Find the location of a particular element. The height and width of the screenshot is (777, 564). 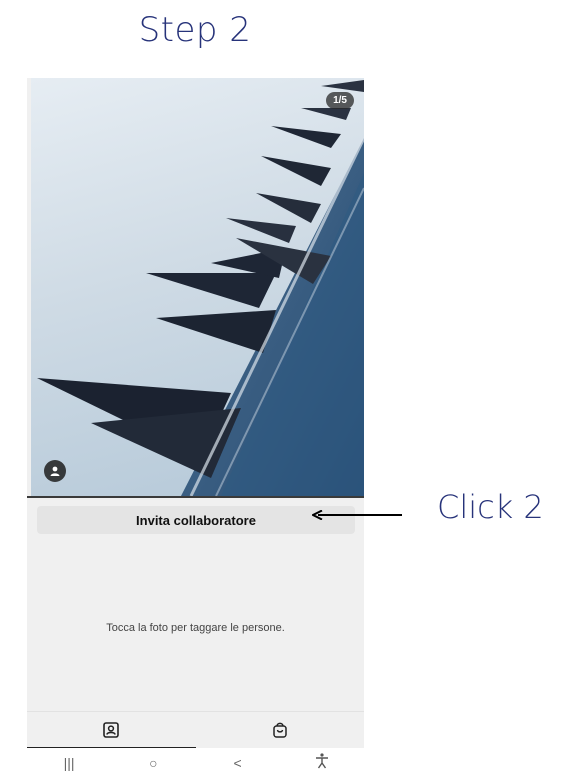

tab-people is located at coordinates (111, 730).